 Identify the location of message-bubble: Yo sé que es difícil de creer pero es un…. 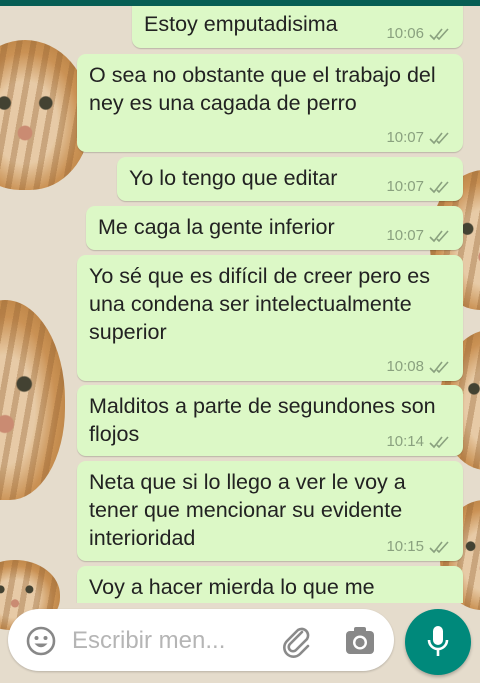
(270, 318).